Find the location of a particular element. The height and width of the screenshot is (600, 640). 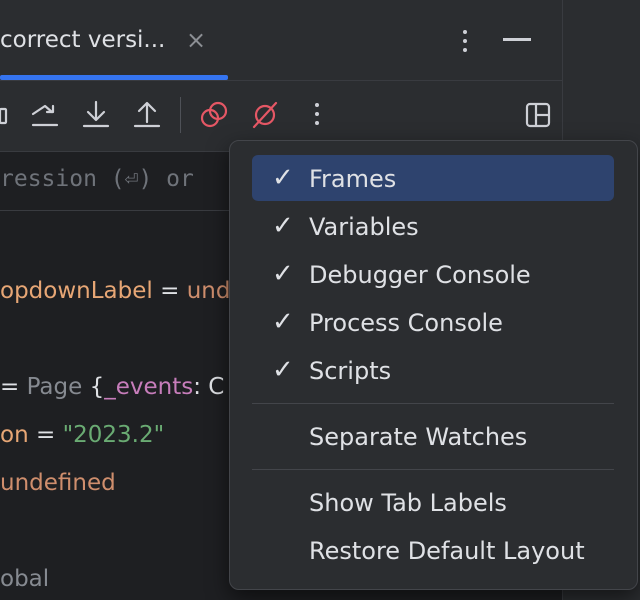

menu-item-frames: ✓ Frames is located at coordinates (433, 178).